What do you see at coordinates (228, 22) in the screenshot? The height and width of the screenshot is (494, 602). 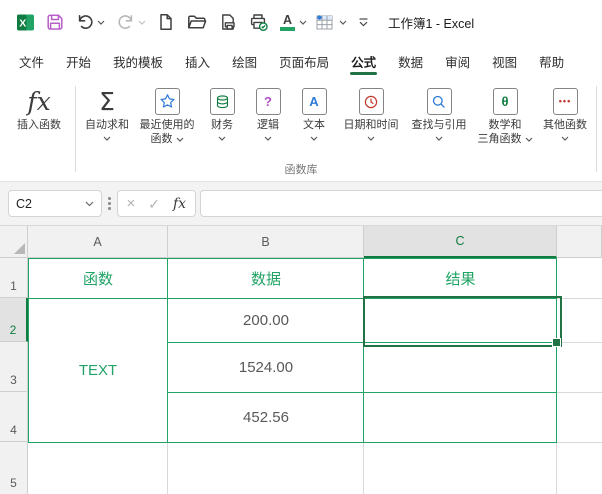 I see `print-preview-button` at bounding box center [228, 22].